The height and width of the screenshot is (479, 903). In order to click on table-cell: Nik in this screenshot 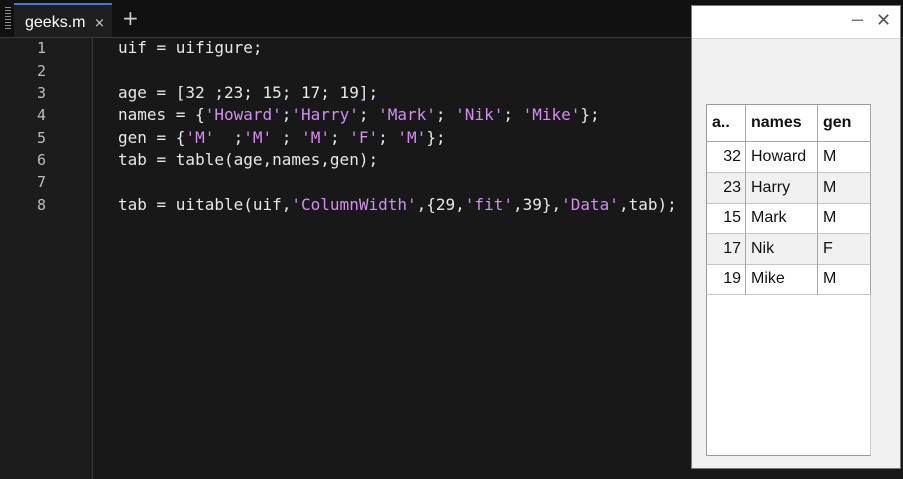, I will do `click(782, 249)`.